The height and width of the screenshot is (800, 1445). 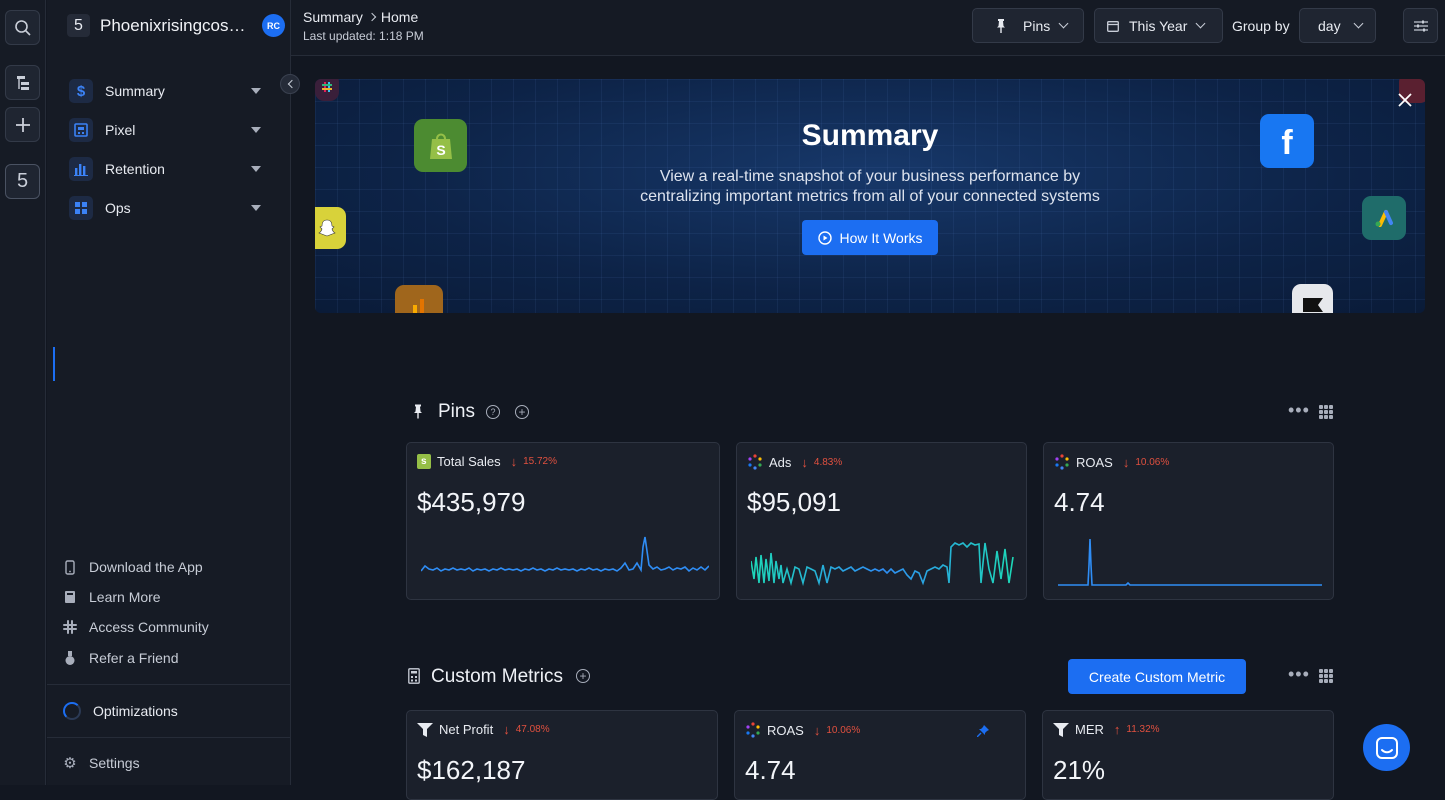 I want to click on sliders-icon, so click(x=1420, y=25).